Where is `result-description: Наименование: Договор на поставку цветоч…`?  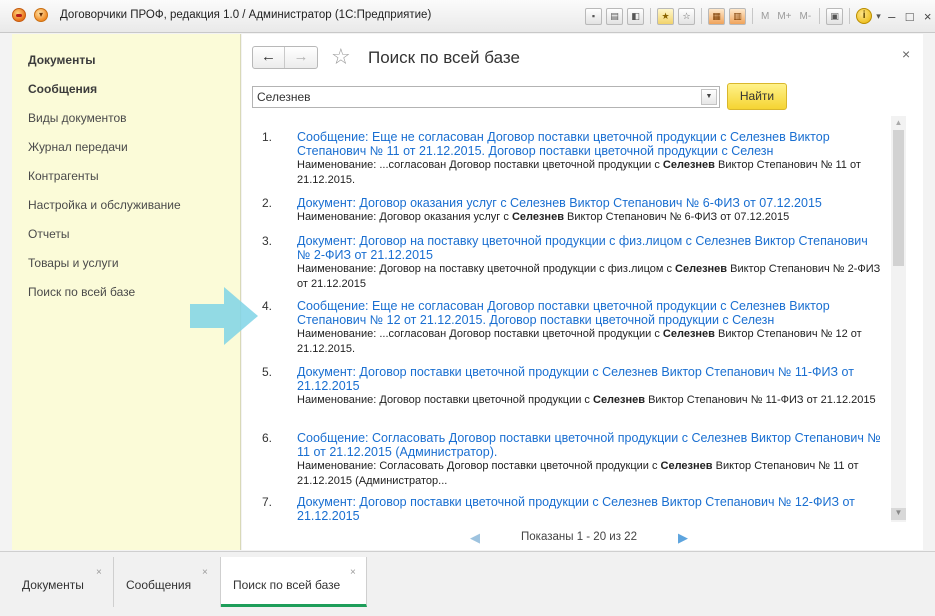
result-description: Наименование: Договор на поставку цветоч… is located at coordinates (589, 276).